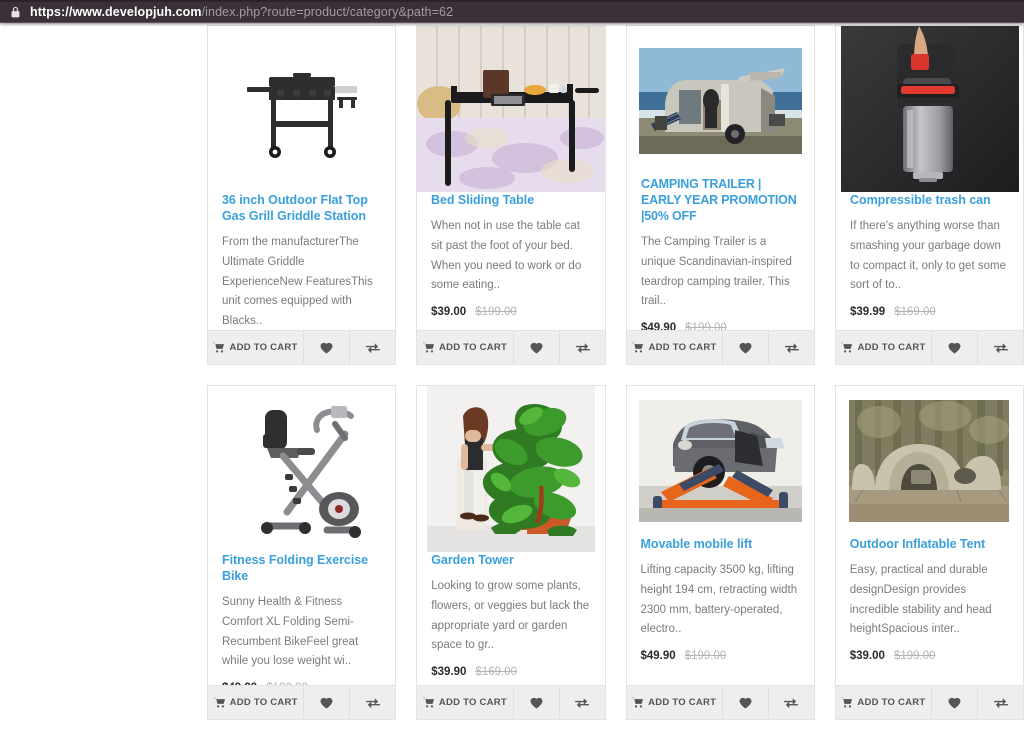  I want to click on product-title: Movable mobile lift, so click(720, 544).